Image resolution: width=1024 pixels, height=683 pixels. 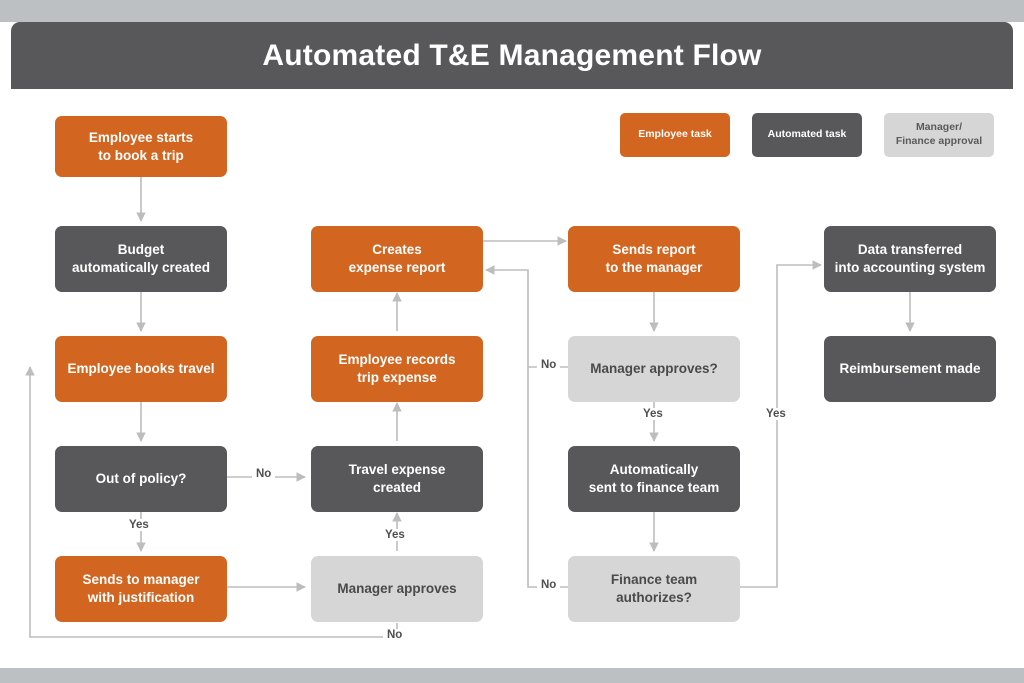 What do you see at coordinates (910, 250) in the screenshot?
I see `node-line1: Data transferred` at bounding box center [910, 250].